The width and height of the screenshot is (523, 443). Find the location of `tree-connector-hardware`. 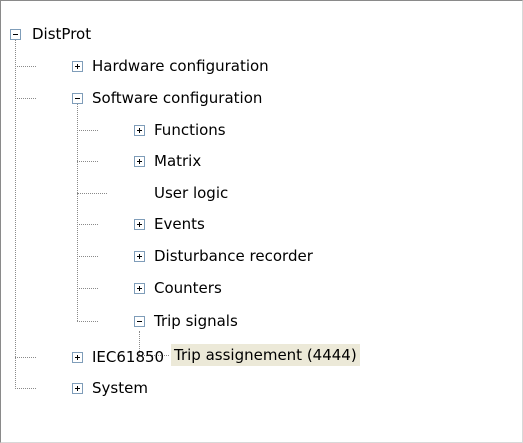

tree-connector-hardware is located at coordinates (25, 66).